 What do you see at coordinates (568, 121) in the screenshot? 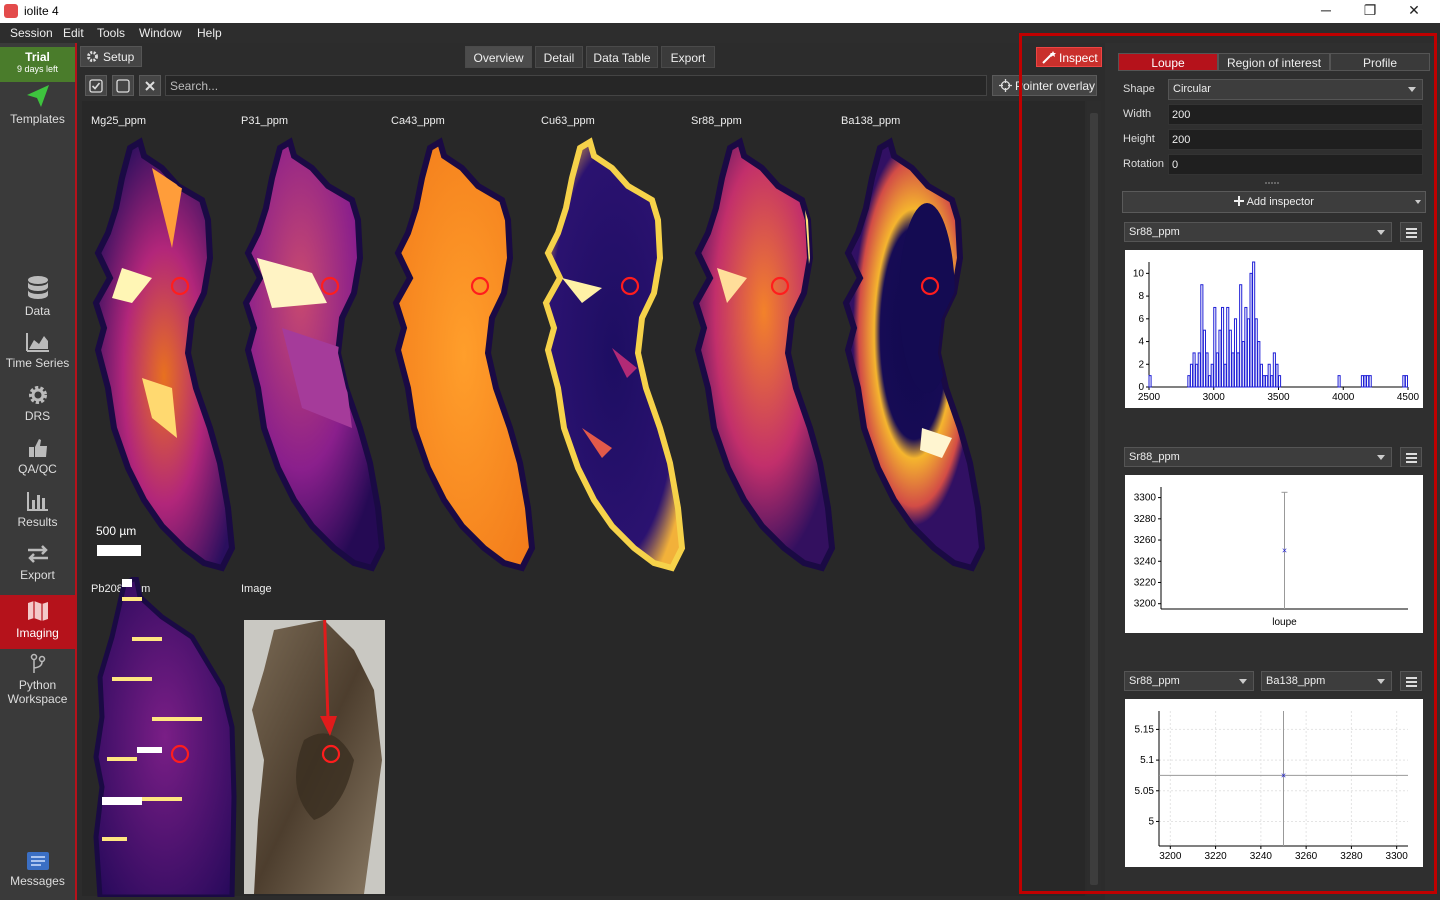
I see `map-label-cu63: Cu63_ppm` at bounding box center [568, 121].